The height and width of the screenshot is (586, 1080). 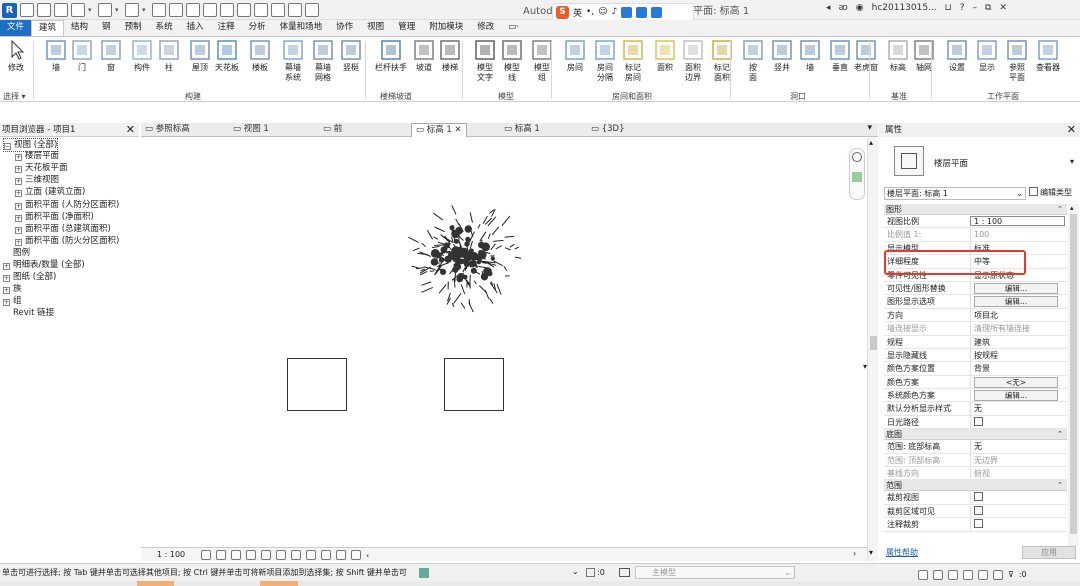 What do you see at coordinates (164, 28) in the screenshot?
I see `ribbon-tab: 系统` at bounding box center [164, 28].